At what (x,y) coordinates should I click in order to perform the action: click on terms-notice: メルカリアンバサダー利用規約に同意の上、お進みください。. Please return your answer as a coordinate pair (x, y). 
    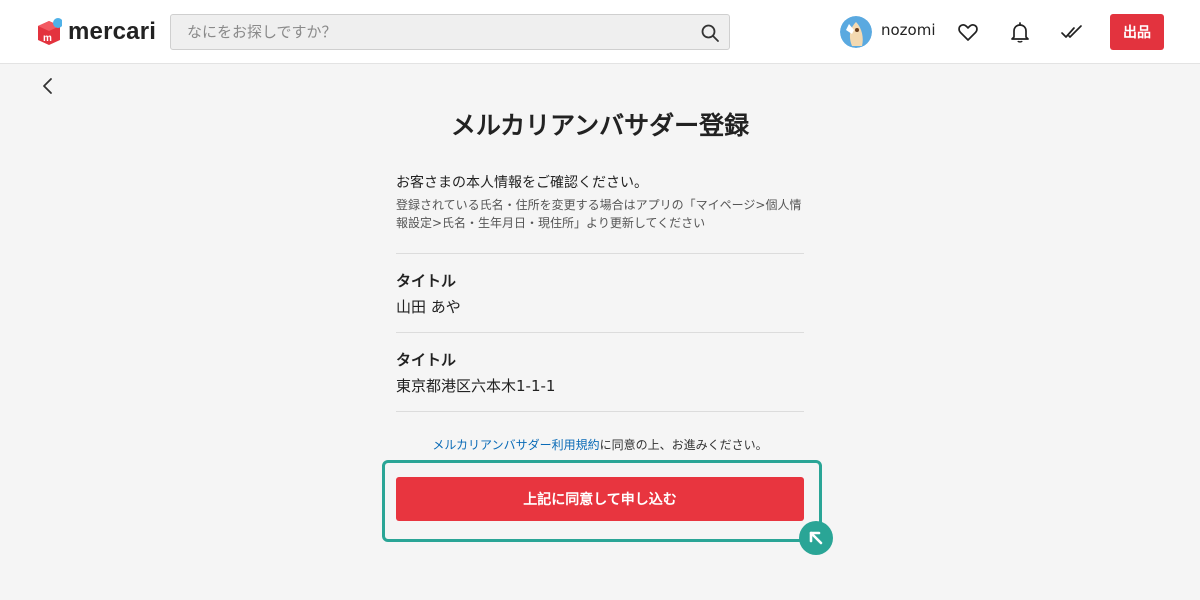
    Looking at the image, I should click on (600, 444).